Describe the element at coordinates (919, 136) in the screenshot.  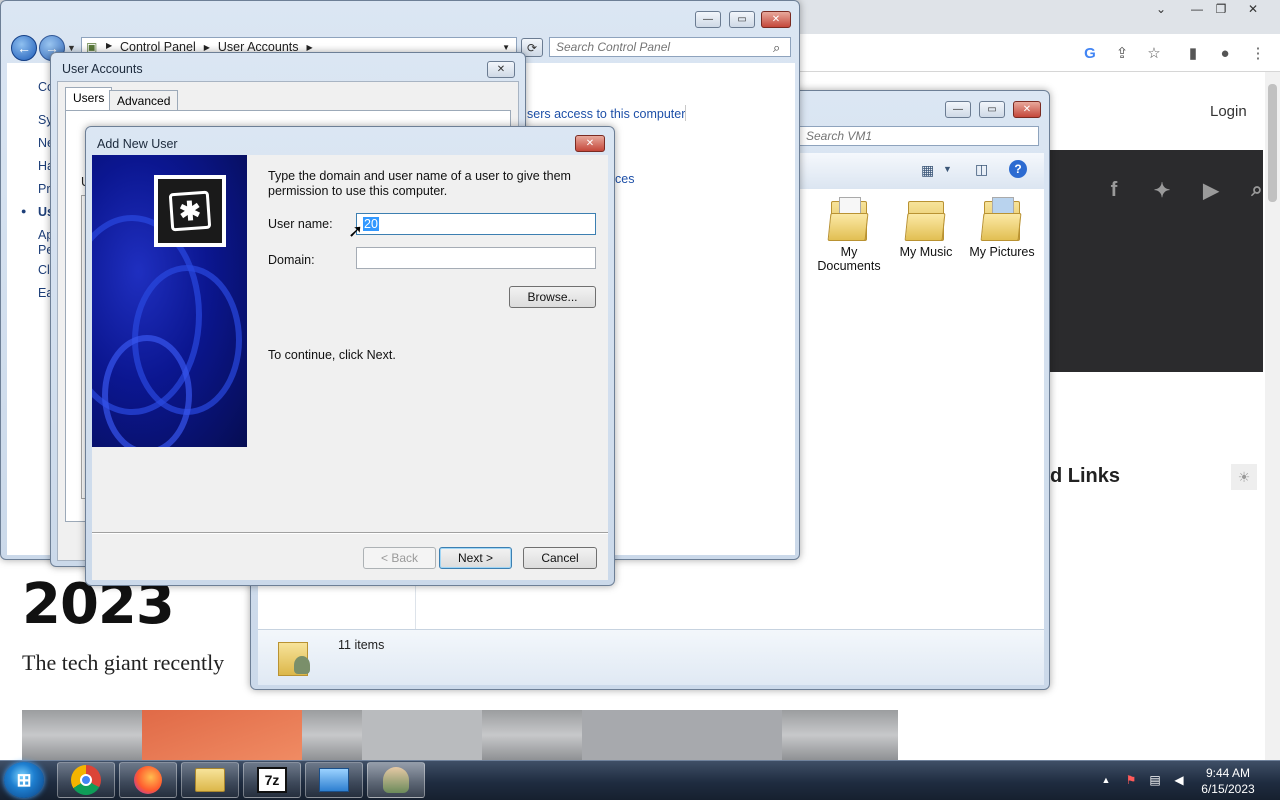
I see `explorer-search-input` at that location.